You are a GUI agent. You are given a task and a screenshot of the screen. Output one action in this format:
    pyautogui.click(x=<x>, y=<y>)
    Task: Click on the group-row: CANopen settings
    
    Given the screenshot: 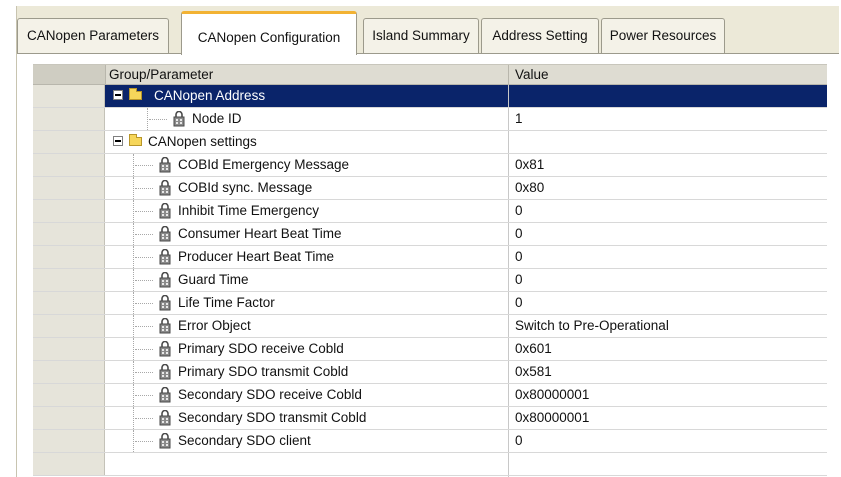 What is the action you would take?
    pyautogui.click(x=430, y=142)
    